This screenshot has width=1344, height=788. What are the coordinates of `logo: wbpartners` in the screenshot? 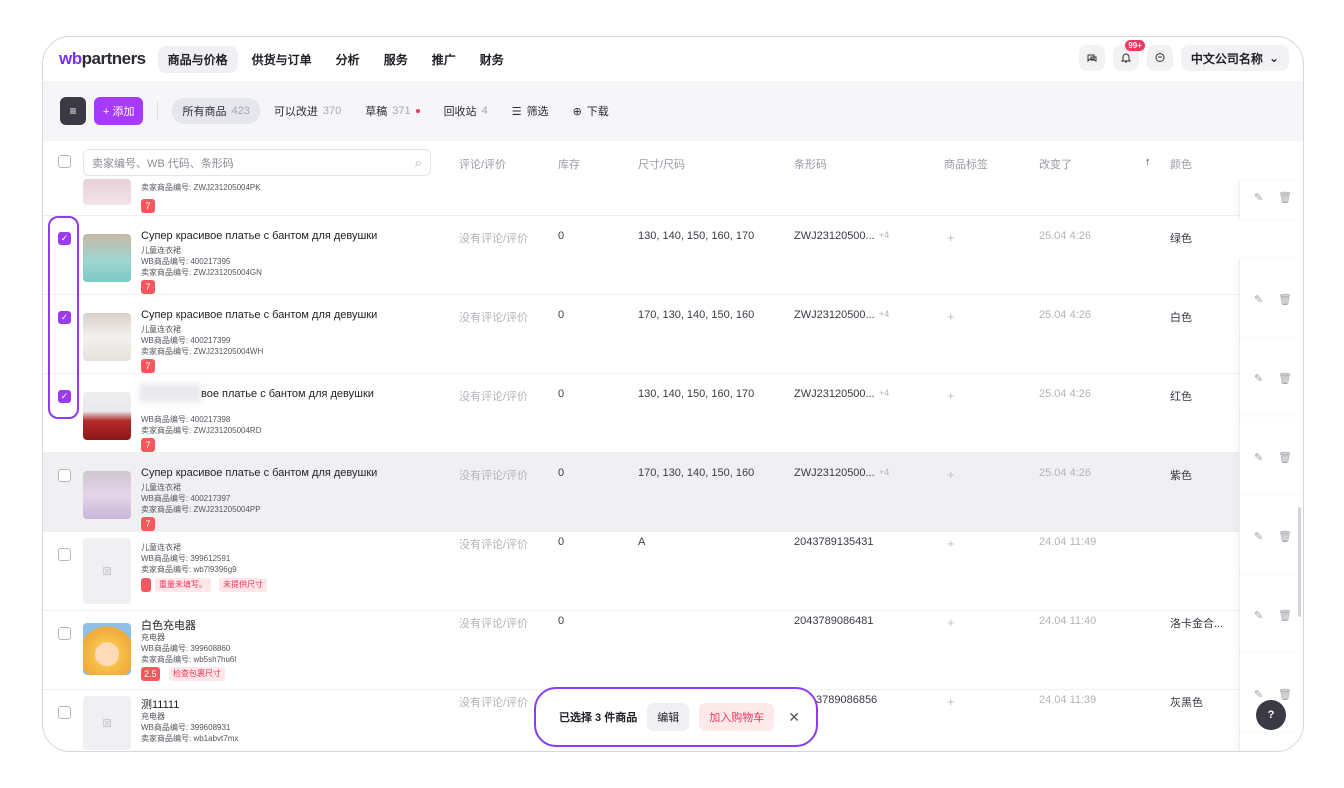 It's located at (102, 59).